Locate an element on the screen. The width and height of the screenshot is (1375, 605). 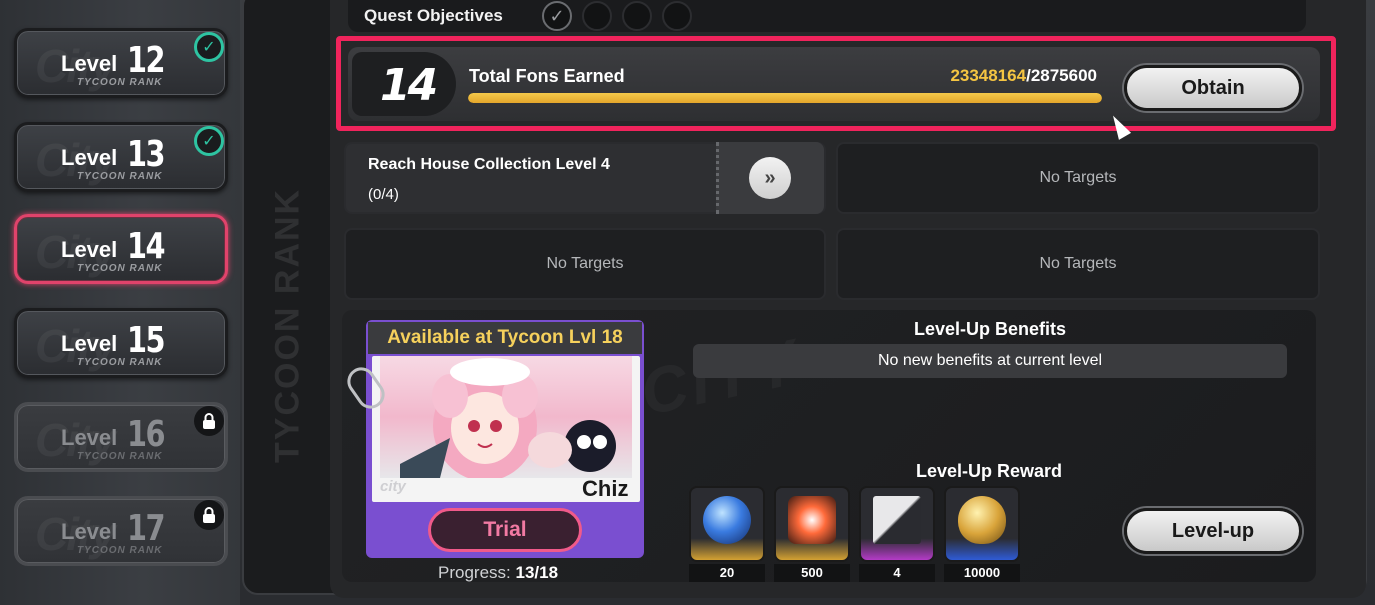
character-name: Chiz is located at coordinates (605, 488).